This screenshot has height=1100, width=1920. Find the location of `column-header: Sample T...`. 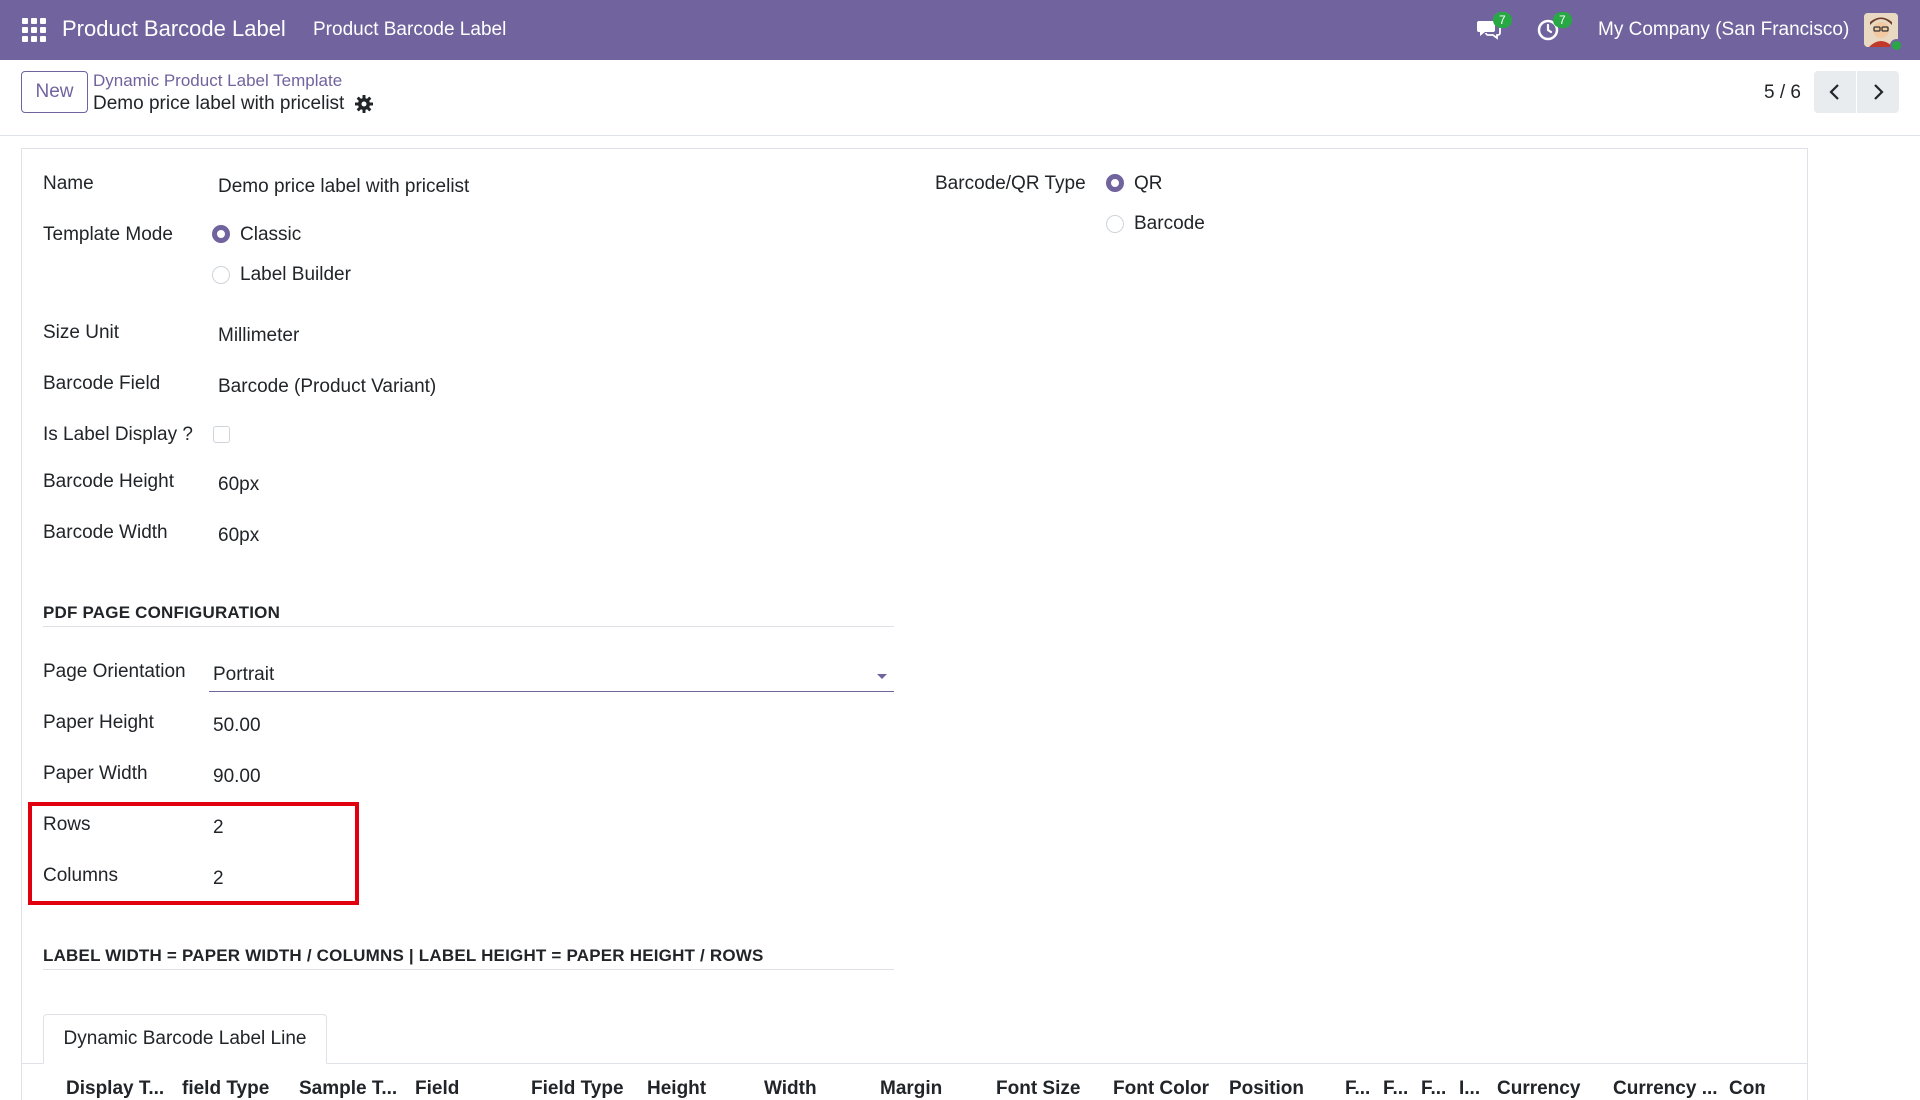

column-header: Sample T... is located at coordinates (349, 1089).